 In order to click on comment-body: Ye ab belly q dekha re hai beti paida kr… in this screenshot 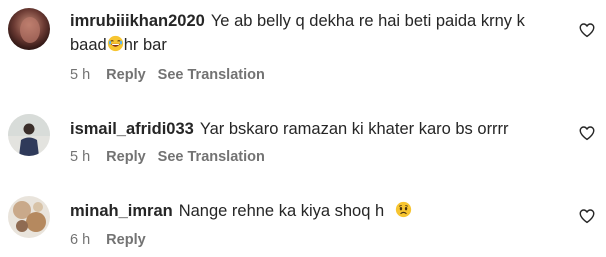, I will do `click(367, 21)`.